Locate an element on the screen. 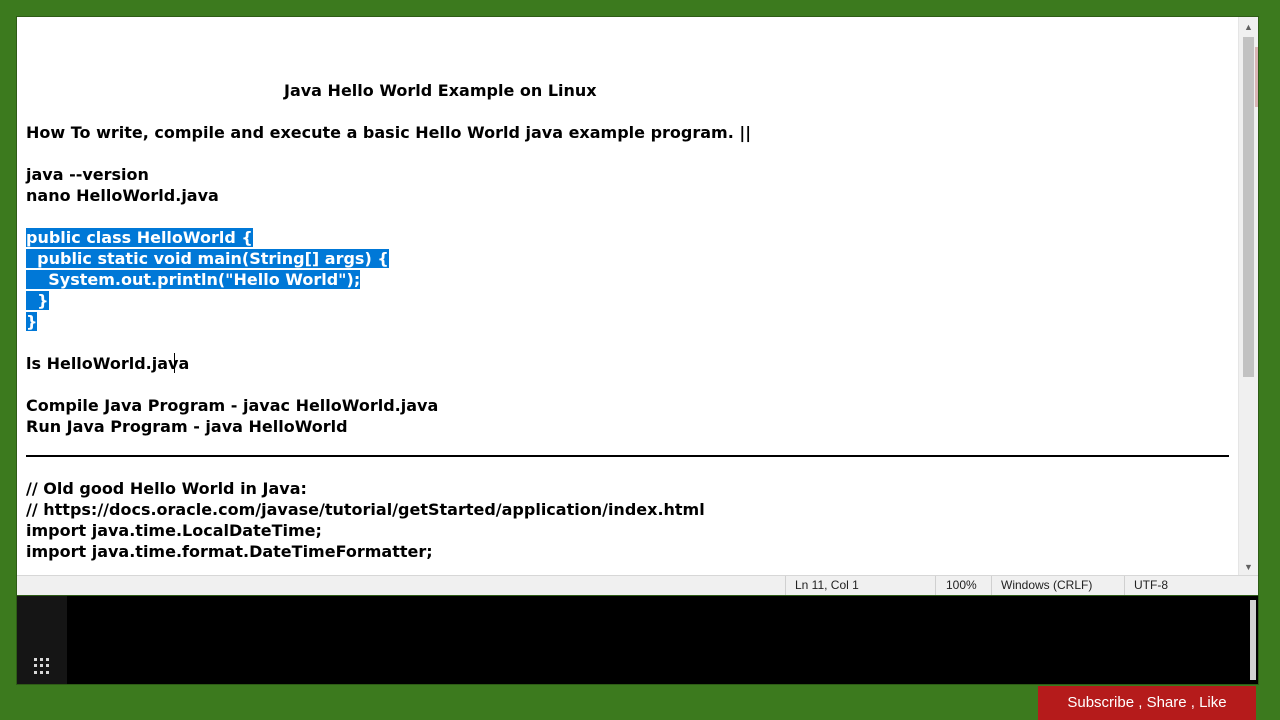 This screenshot has width=1280, height=720. selection-highlight: public static void main(String[] args) { is located at coordinates (207, 258).